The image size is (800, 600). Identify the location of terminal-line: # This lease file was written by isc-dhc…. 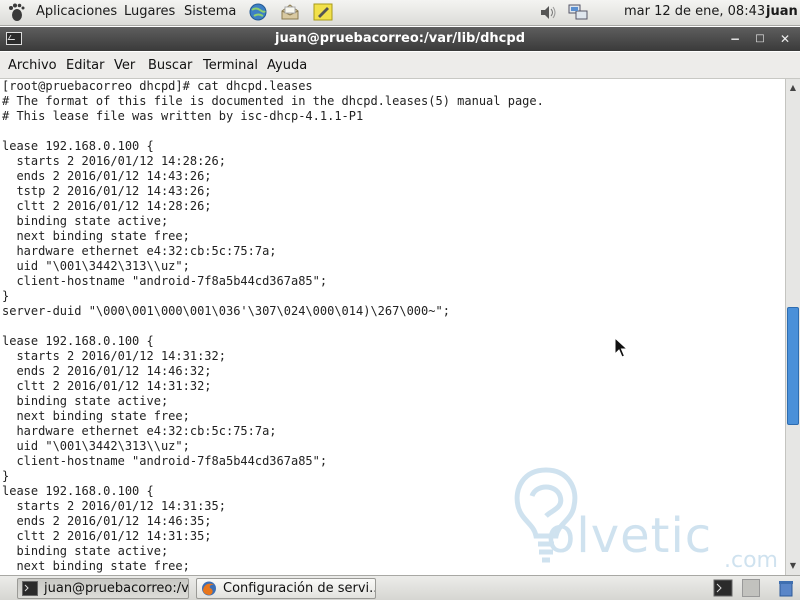
(183, 116).